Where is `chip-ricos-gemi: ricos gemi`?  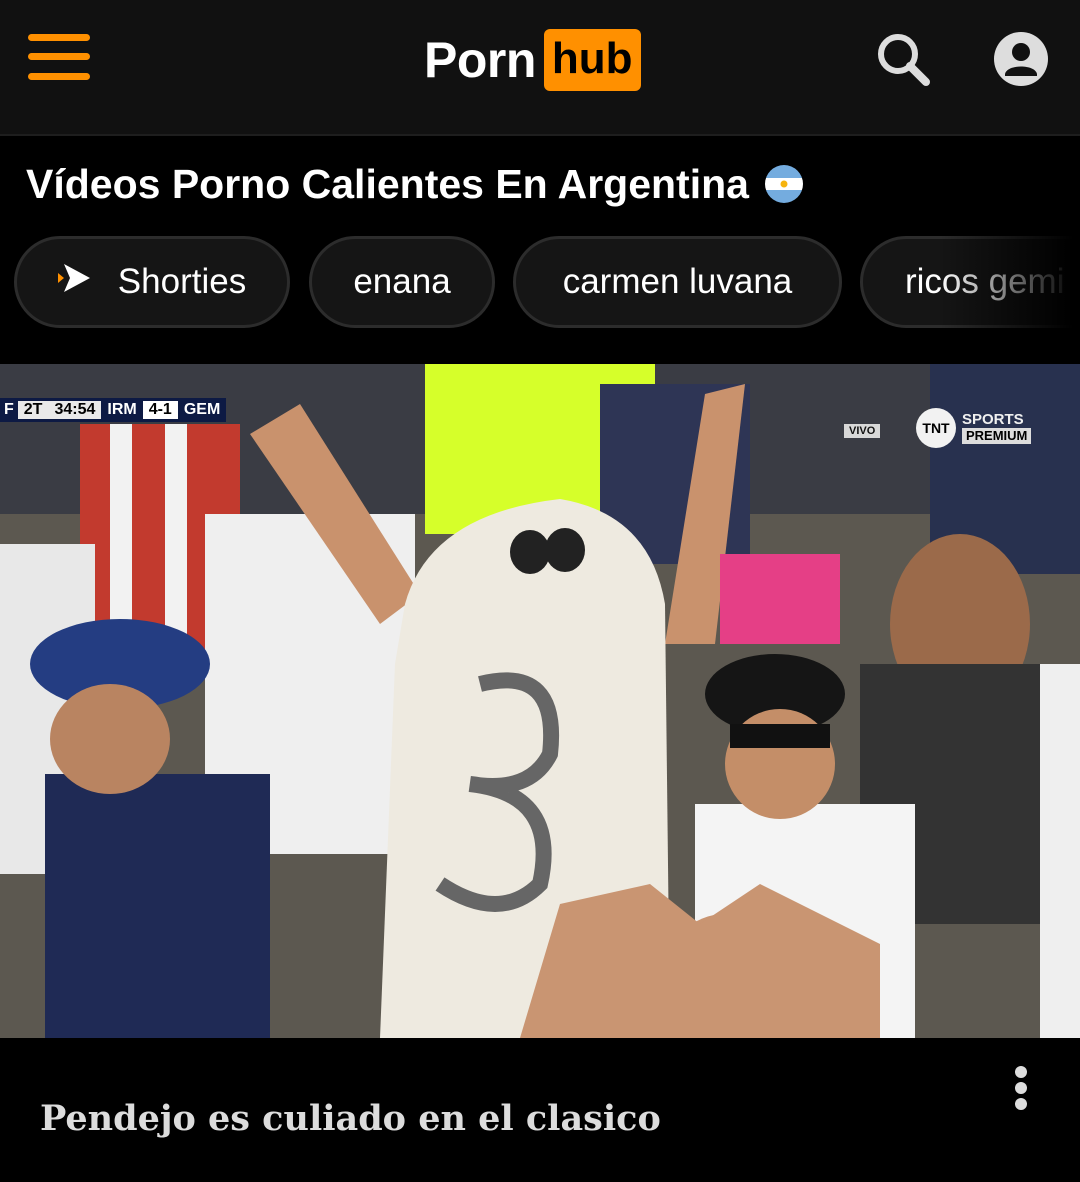 chip-ricos-gemi: ricos gemi is located at coordinates (970, 282).